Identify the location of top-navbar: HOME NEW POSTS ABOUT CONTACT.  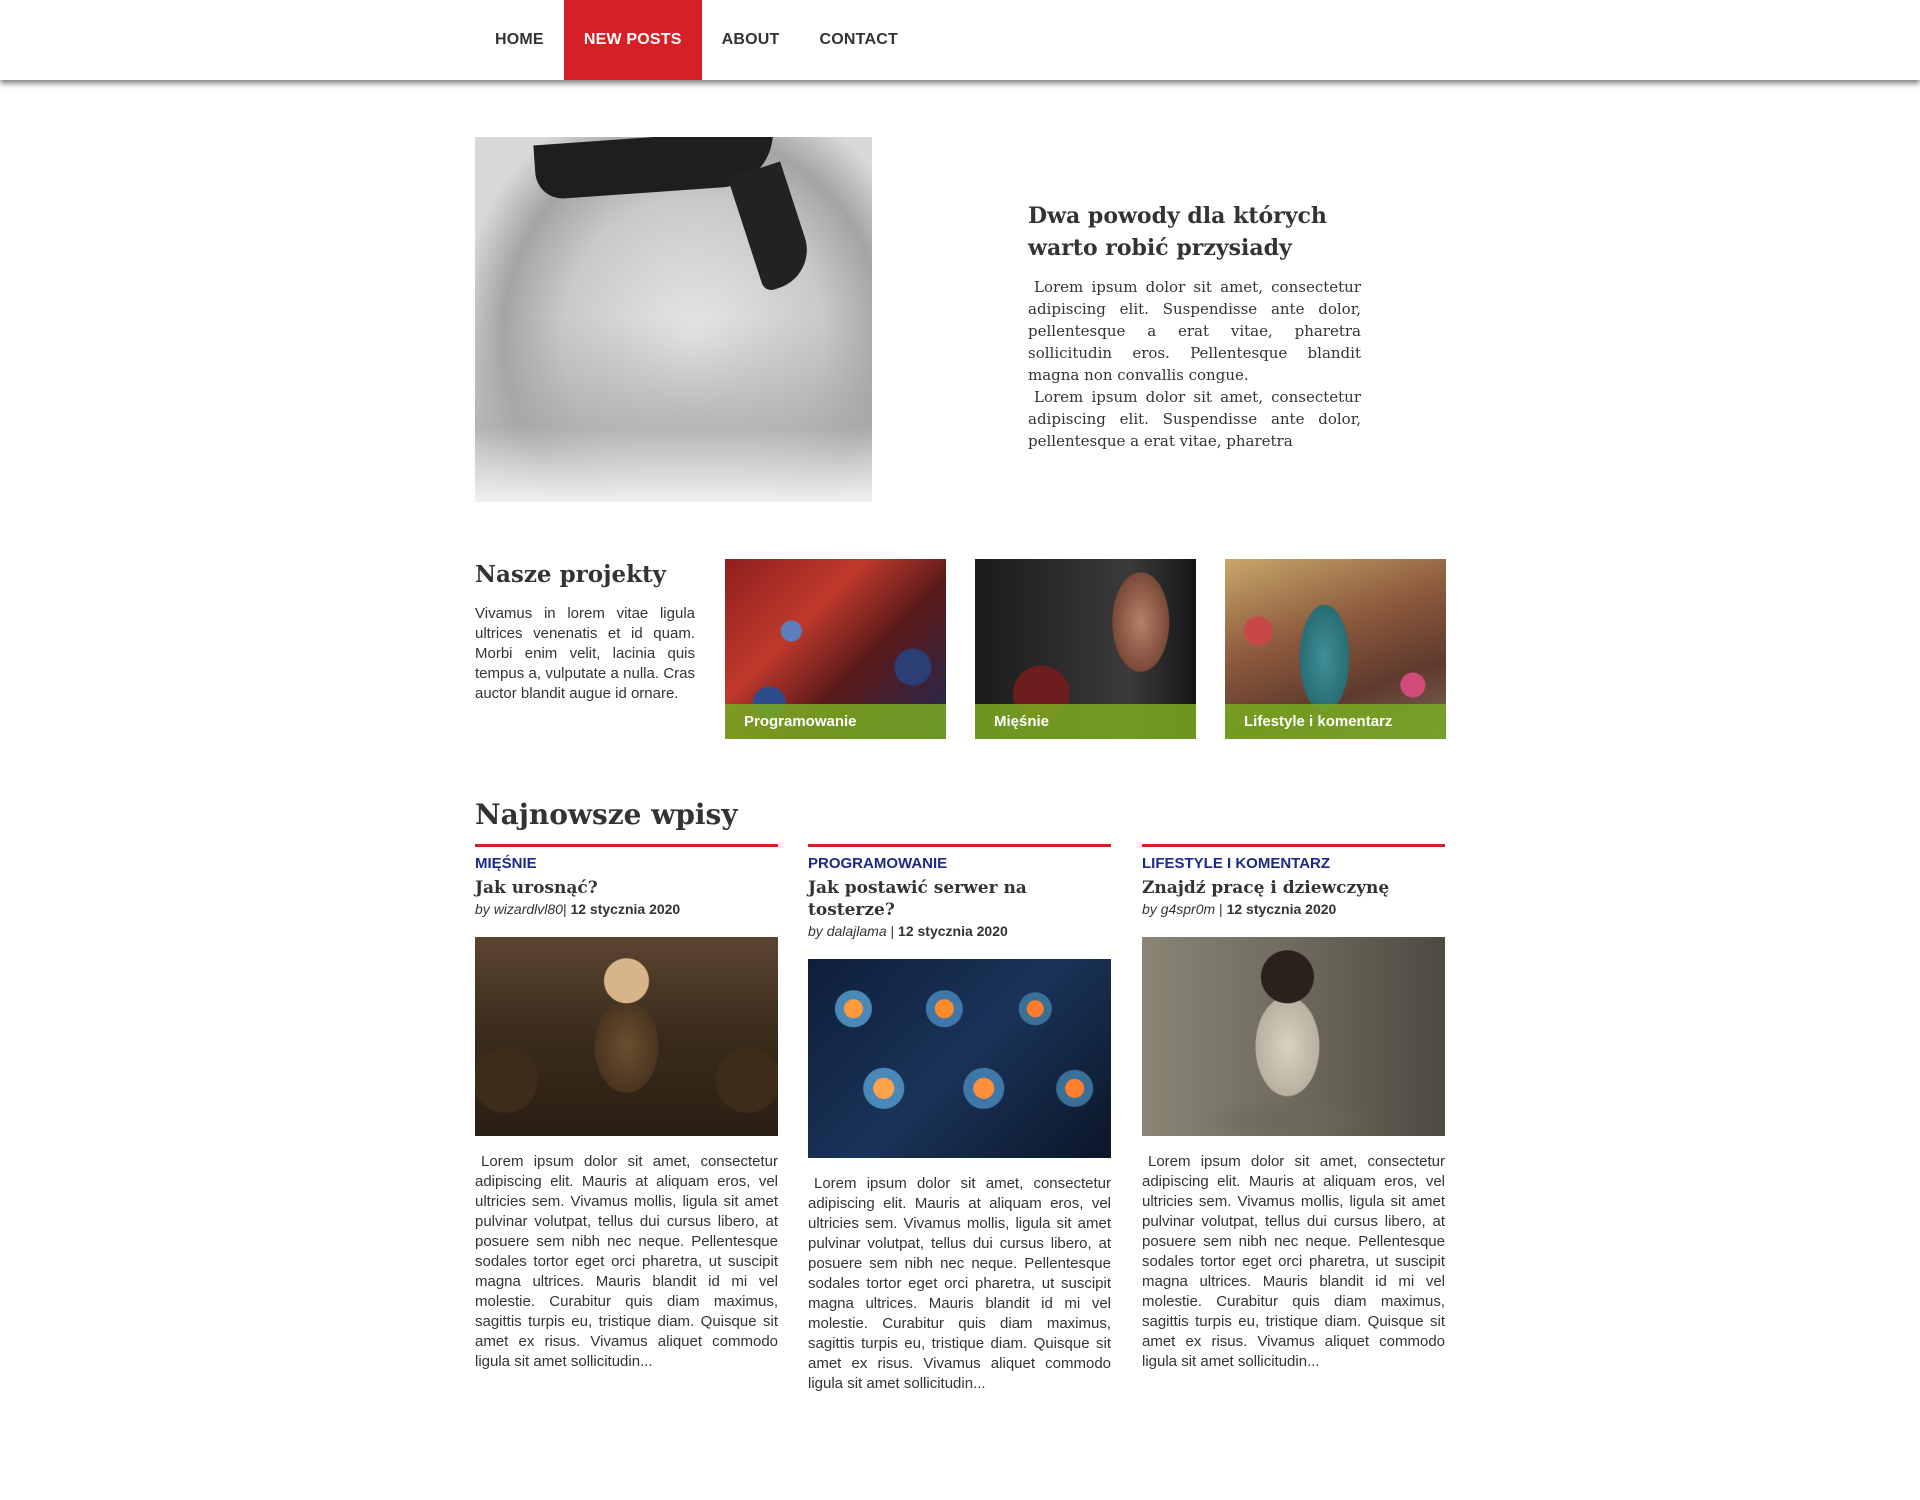
(960, 40).